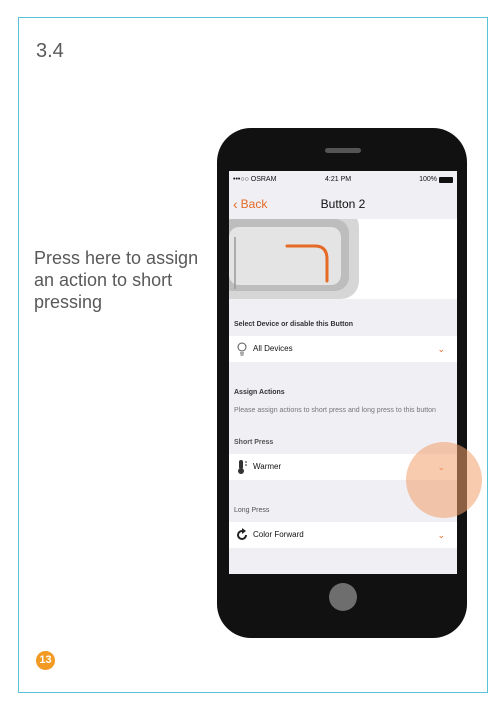 The image size is (498, 709). Describe the element at coordinates (242, 535) in the screenshot. I see `rotate-icon` at that location.